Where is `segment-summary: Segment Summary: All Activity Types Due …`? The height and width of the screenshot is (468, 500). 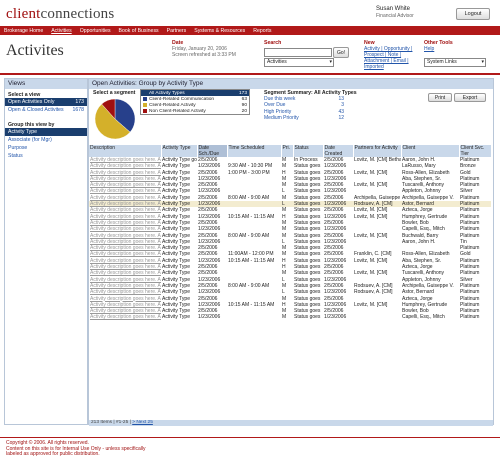
segment-summary: Segment Summary: All Activity Types Due … is located at coordinates (310, 105).